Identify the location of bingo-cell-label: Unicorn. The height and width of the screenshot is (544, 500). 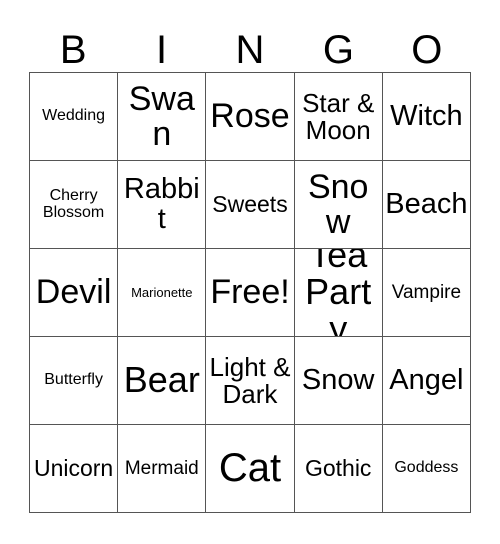
(73, 467).